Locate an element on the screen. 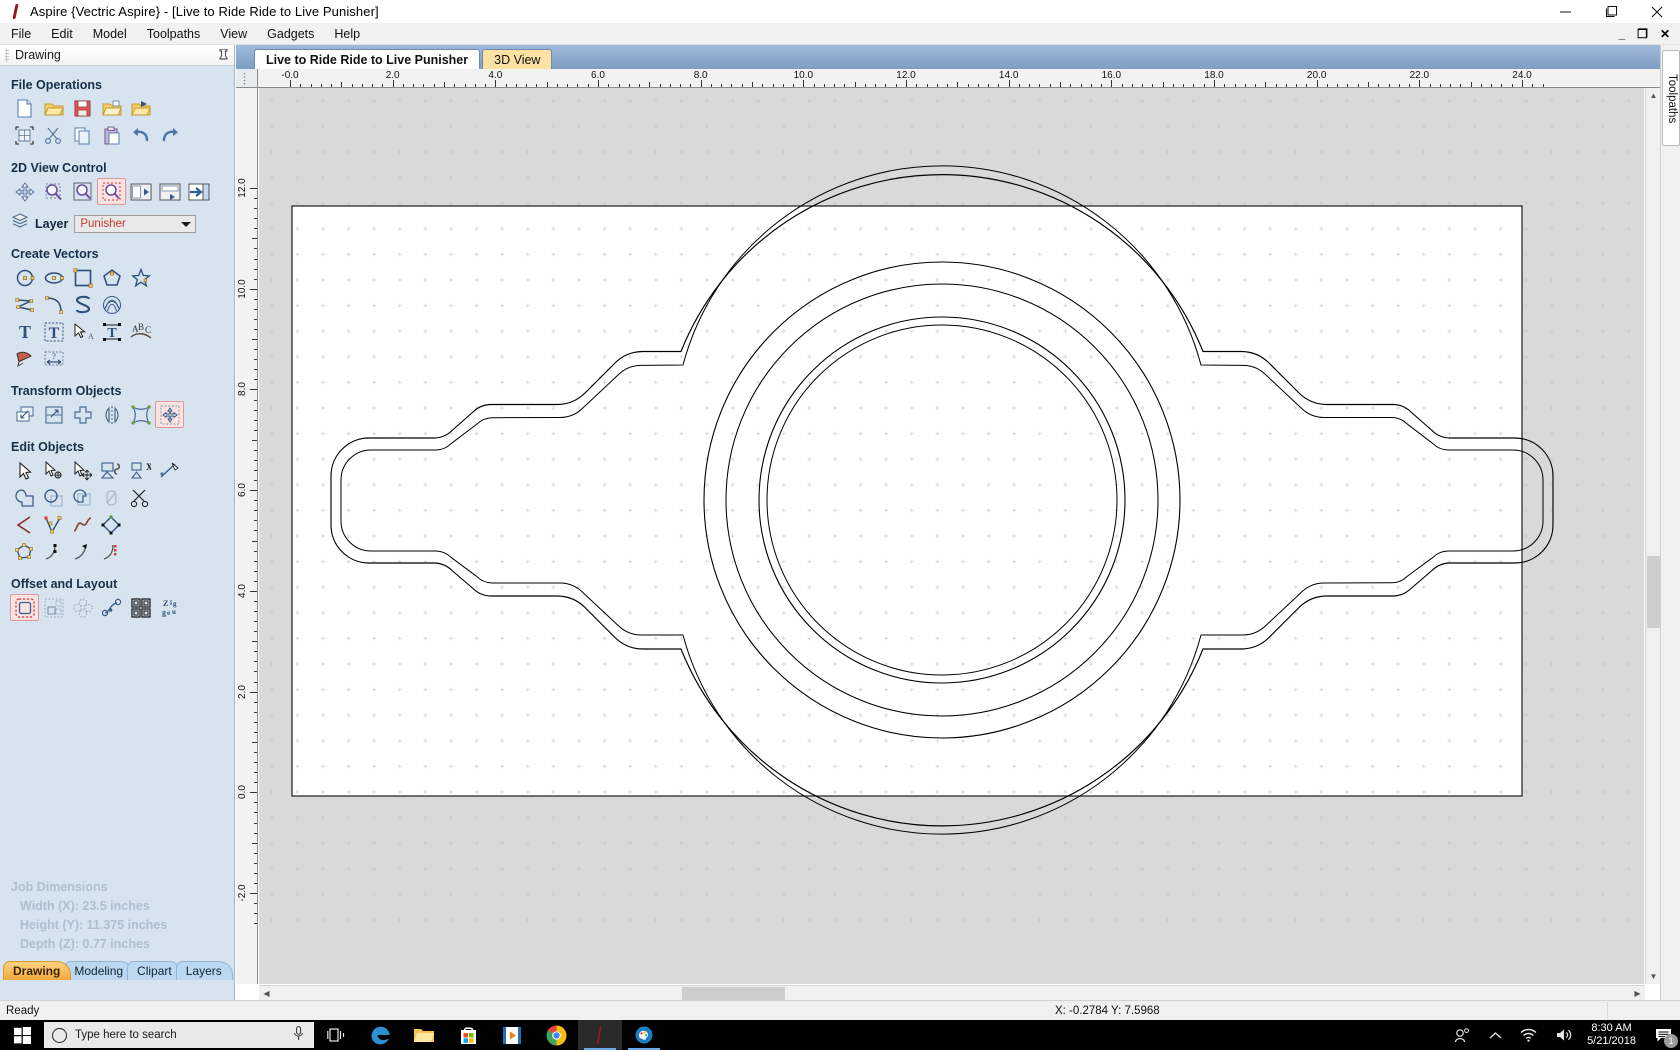 This screenshot has width=1680, height=1050. menu-model: Model is located at coordinates (110, 34).